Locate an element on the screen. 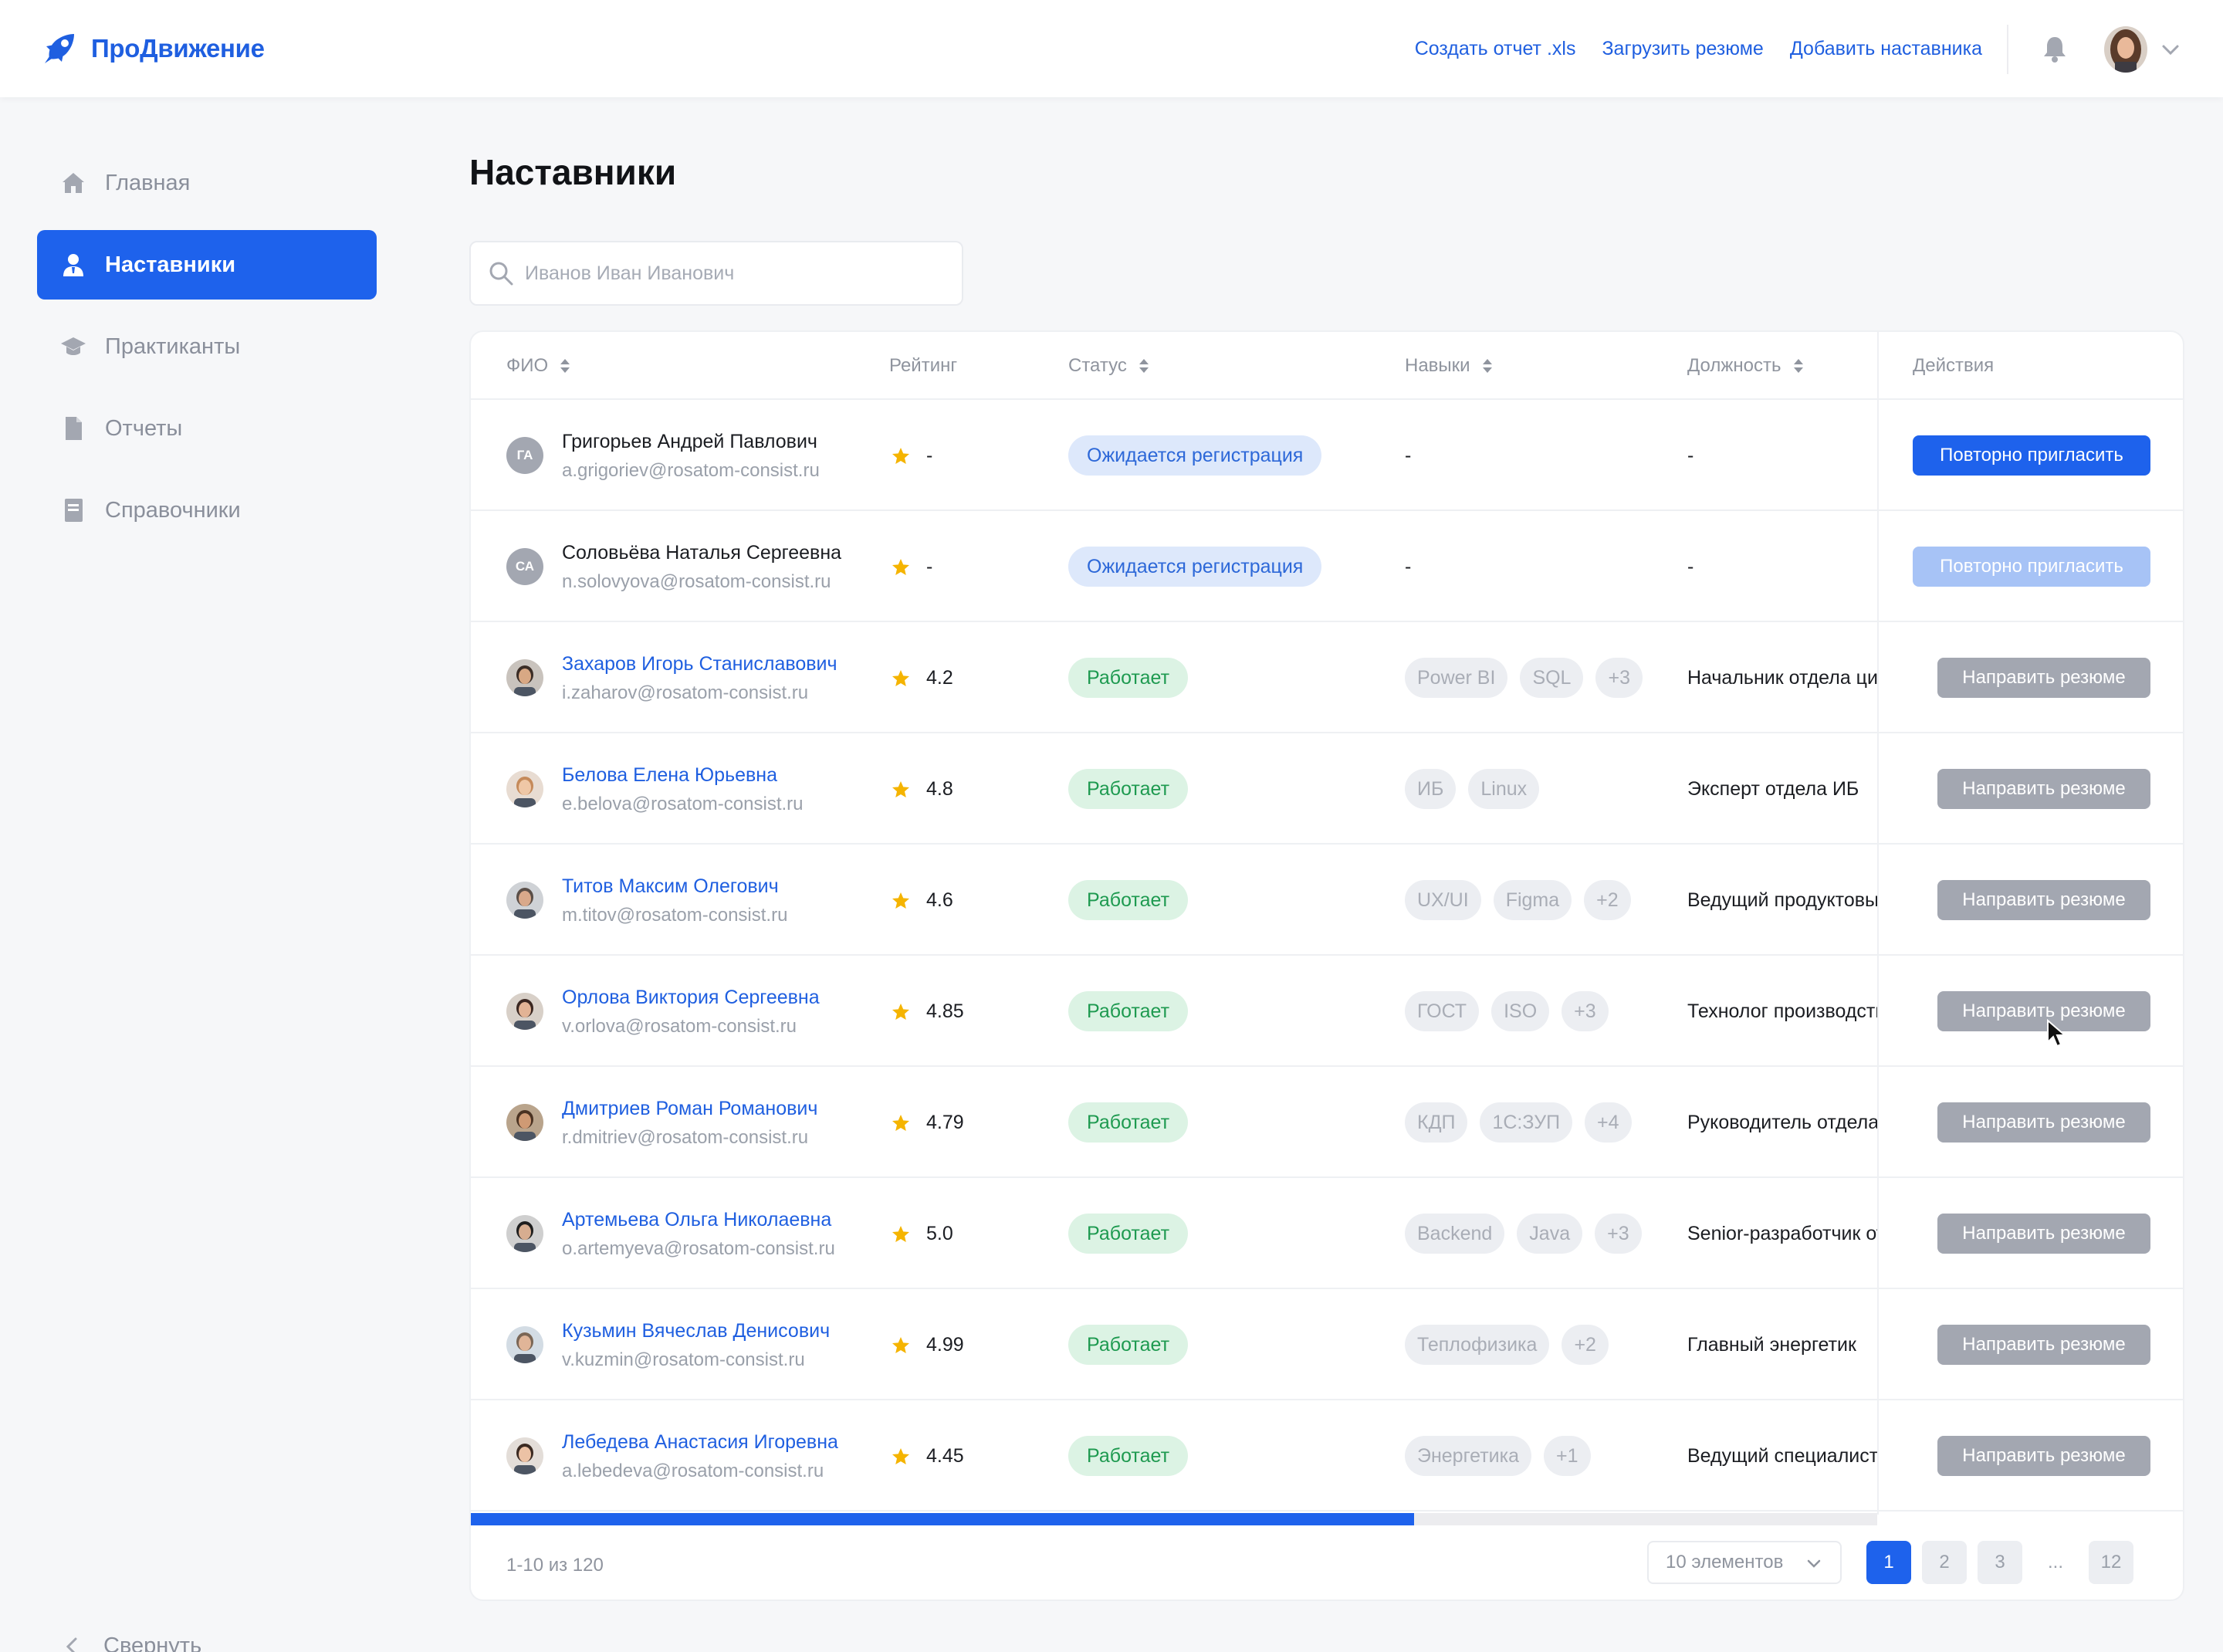 The height and width of the screenshot is (1652, 2223). mentor-name: Белова Елена Юрьевна is located at coordinates (669, 775).